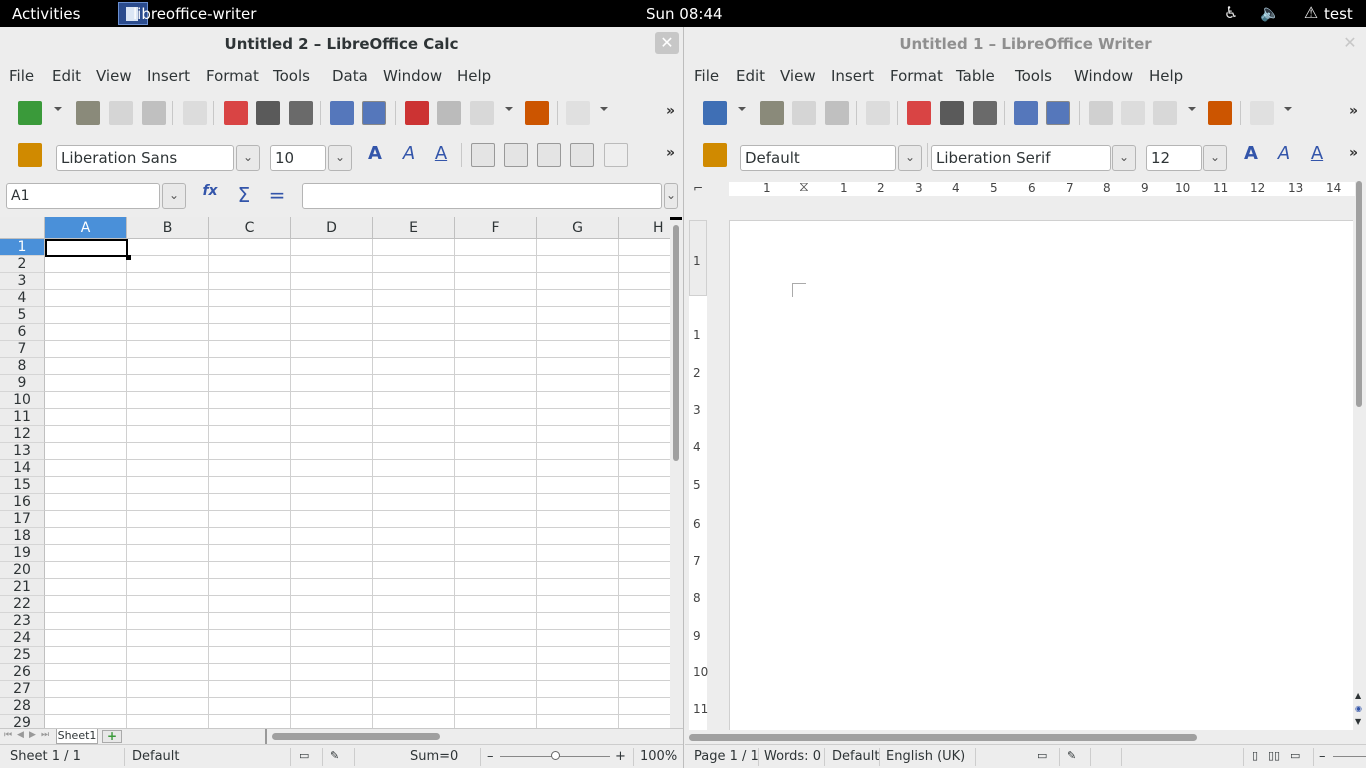 This screenshot has height=768, width=1366. Describe the element at coordinates (684, 14) in the screenshot. I see `clock: Sun 08:44` at that location.